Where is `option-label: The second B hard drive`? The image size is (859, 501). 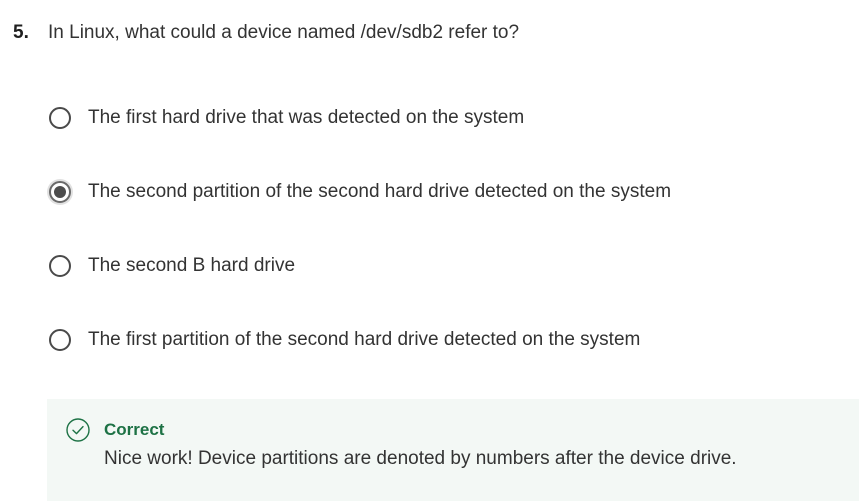
option-label: The second B hard drive is located at coordinates (192, 265).